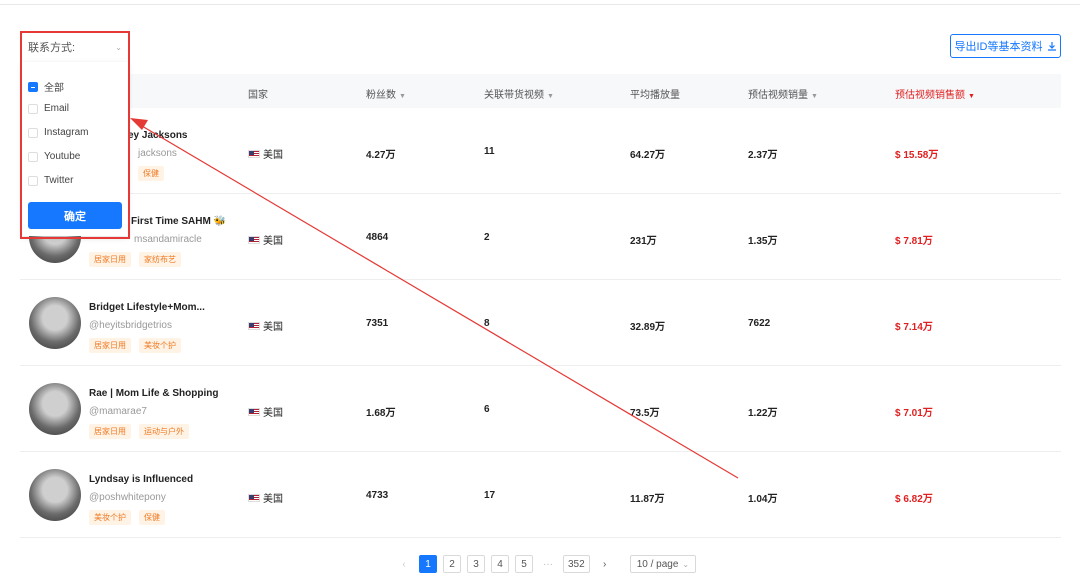 The image size is (1080, 575). I want to click on header-linked-videos-label: 关联带货视频, so click(514, 95).